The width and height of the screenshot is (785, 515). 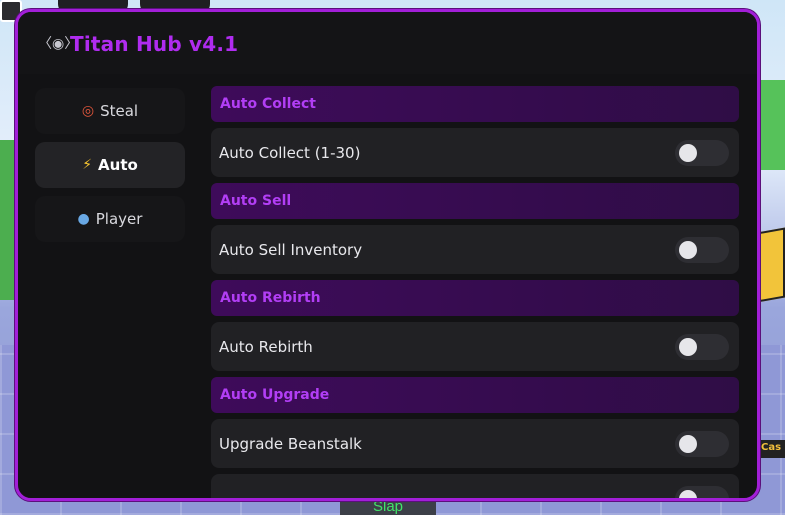 I want to click on user-icon: ●, so click(x=83, y=219).